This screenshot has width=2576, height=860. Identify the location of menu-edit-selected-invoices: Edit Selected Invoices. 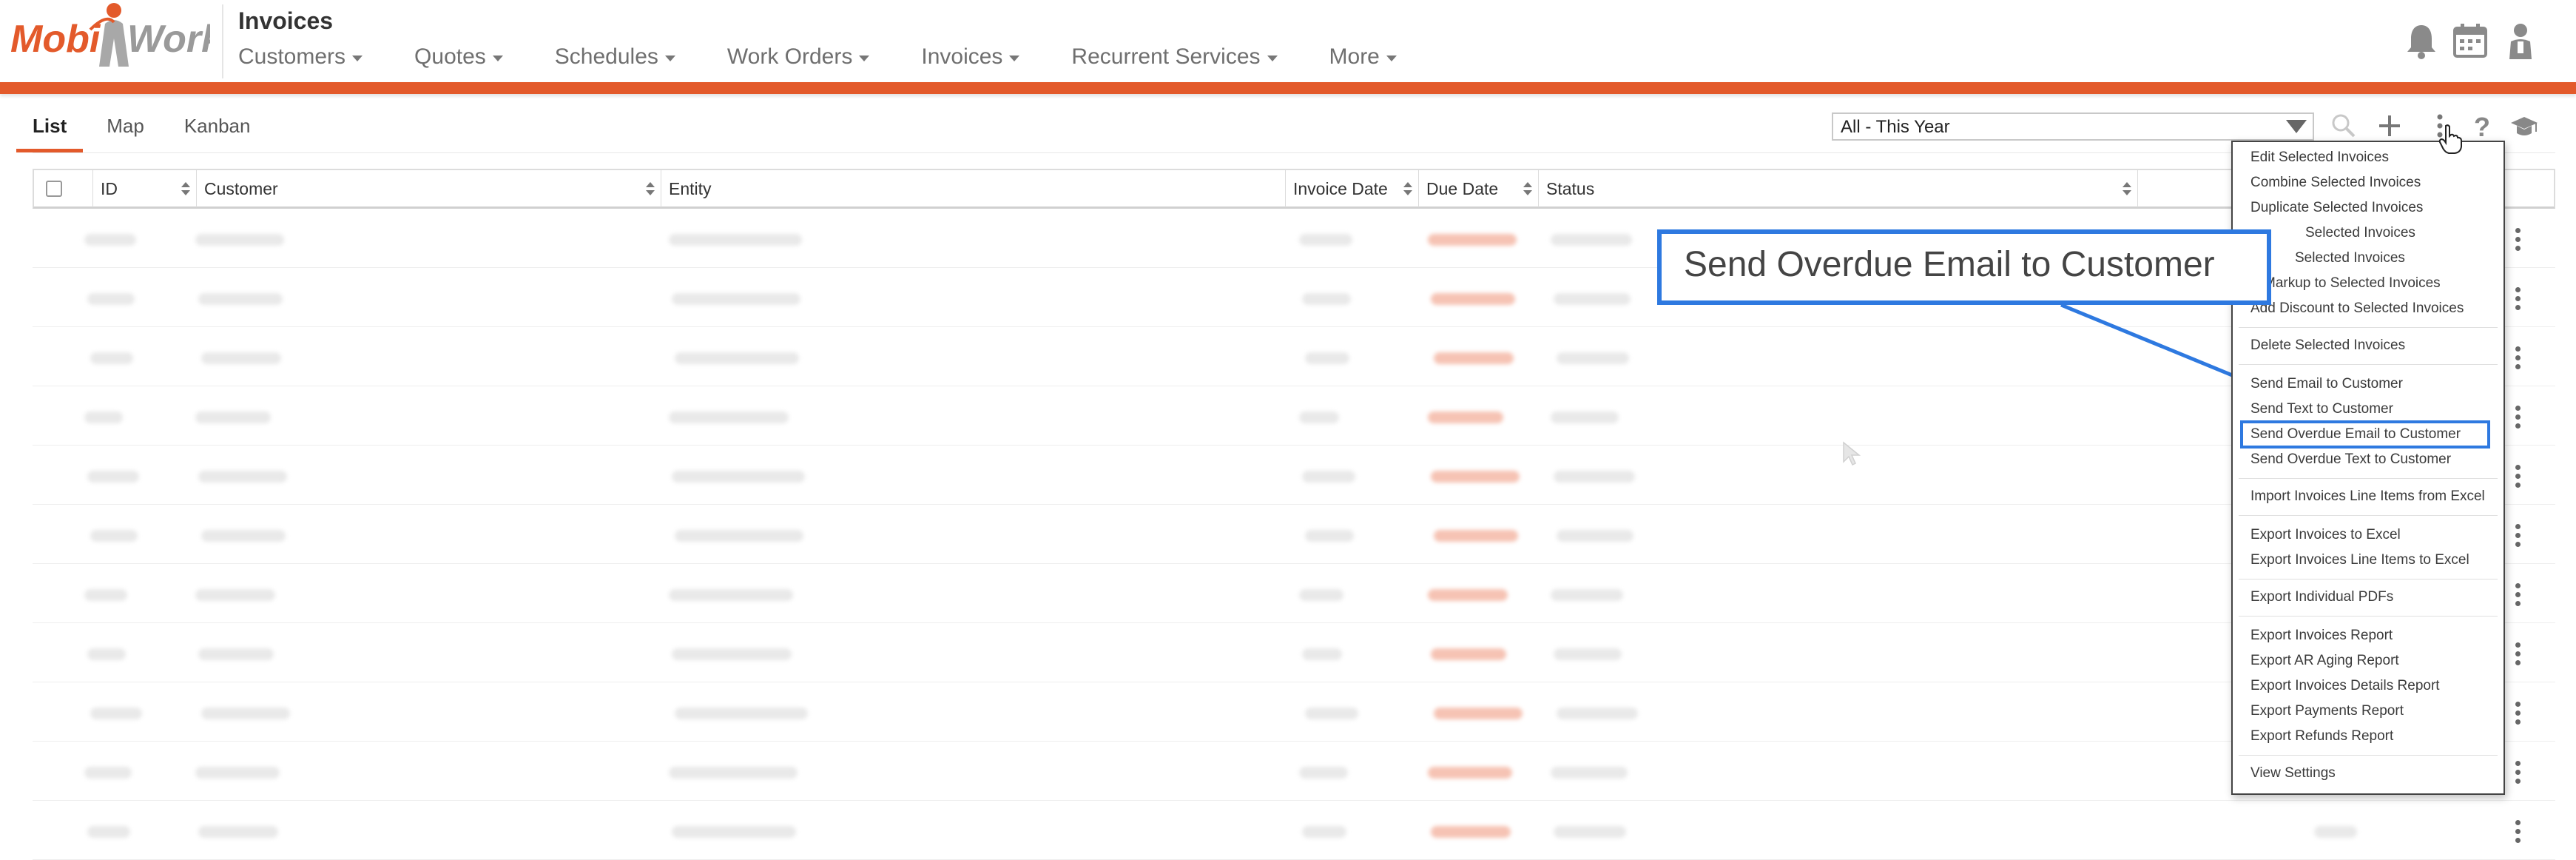
(2319, 158).